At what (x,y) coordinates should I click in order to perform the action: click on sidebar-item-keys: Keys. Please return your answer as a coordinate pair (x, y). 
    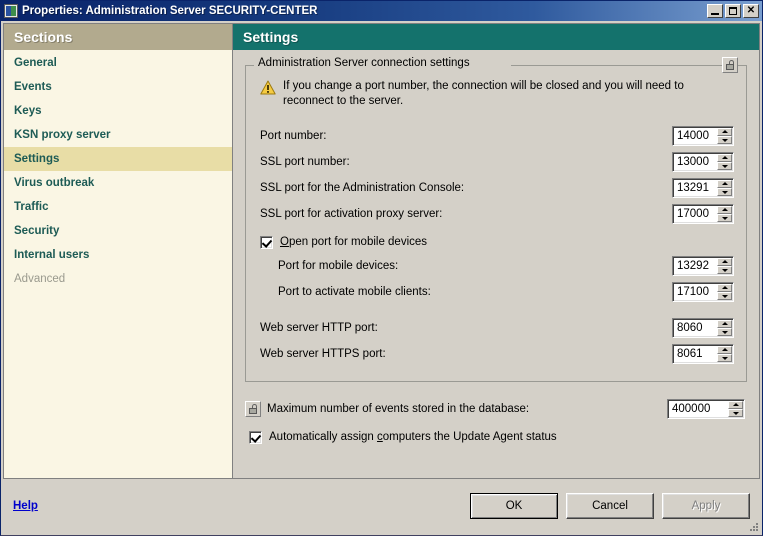
    Looking at the image, I should click on (118, 111).